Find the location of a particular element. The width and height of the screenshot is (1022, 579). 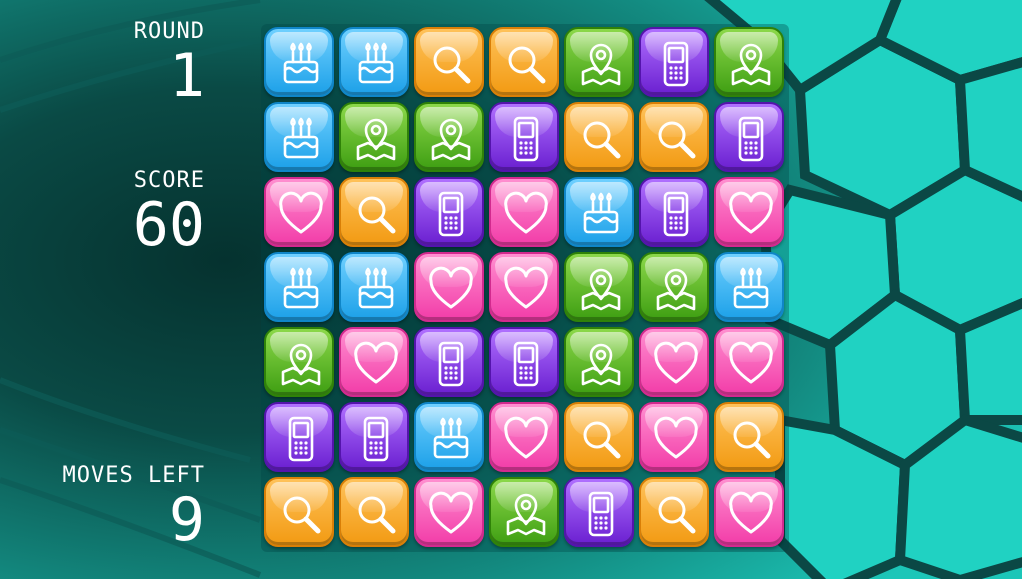

score-panel: SCORE 60 is located at coordinates (102, 212).